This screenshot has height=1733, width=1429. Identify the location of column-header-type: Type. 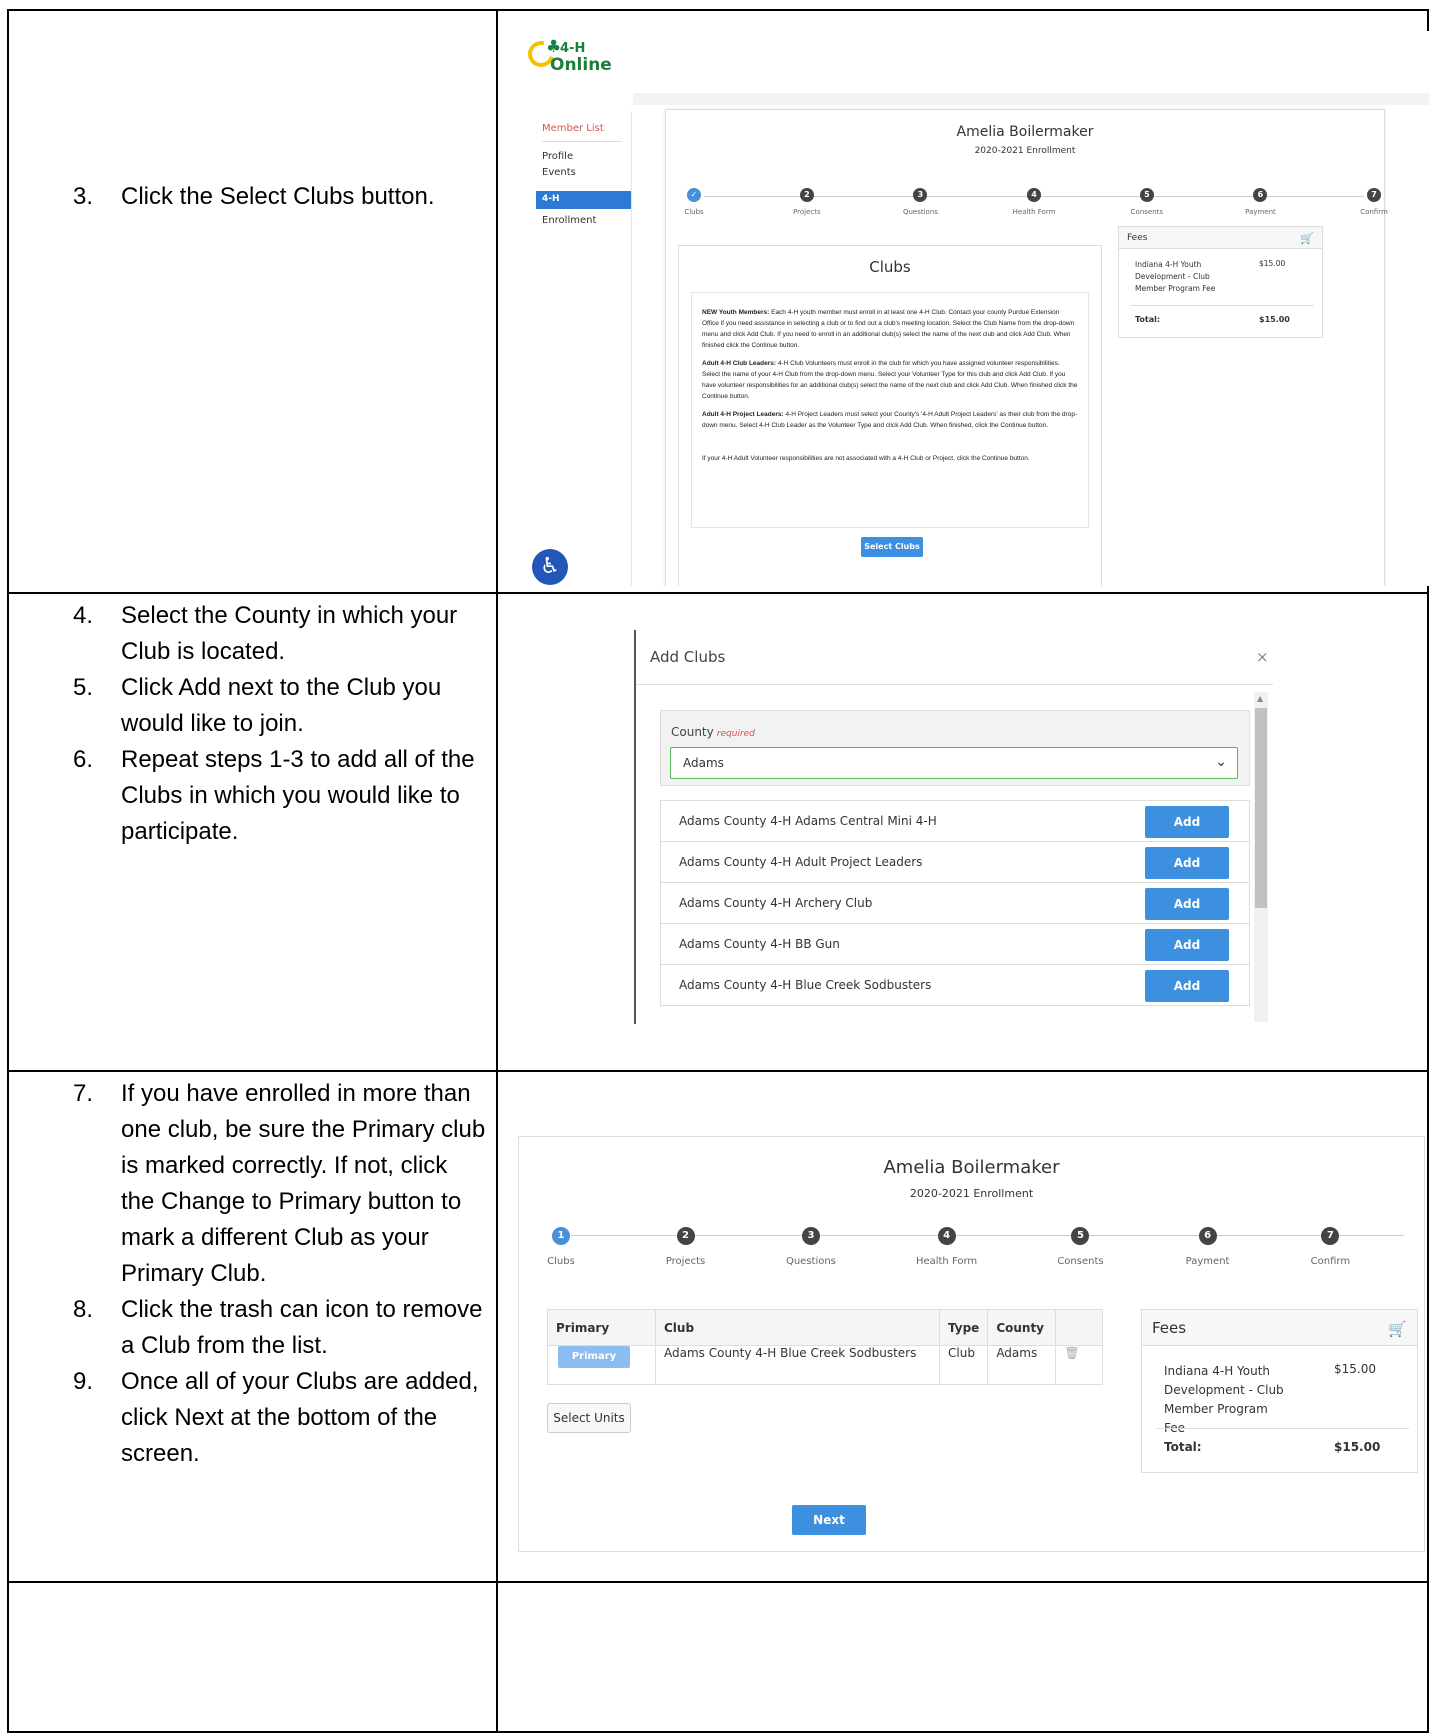
(963, 1327).